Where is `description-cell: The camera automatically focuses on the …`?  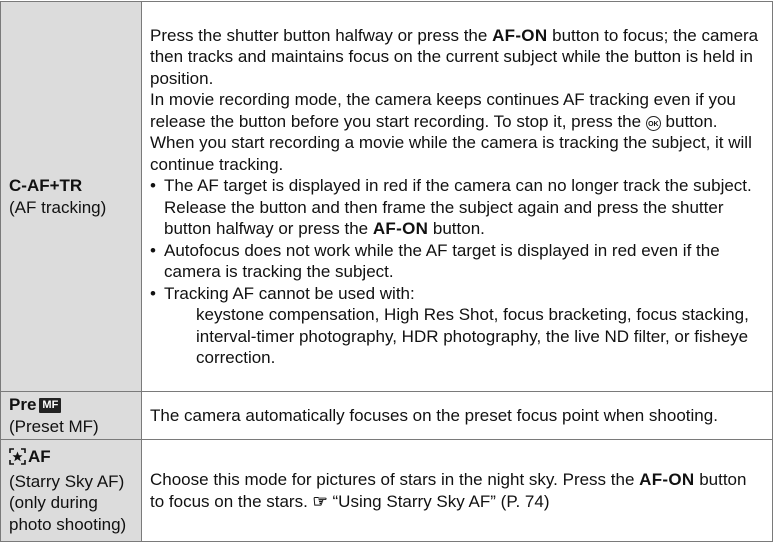 description-cell: The camera automatically focuses on the … is located at coordinates (457, 415).